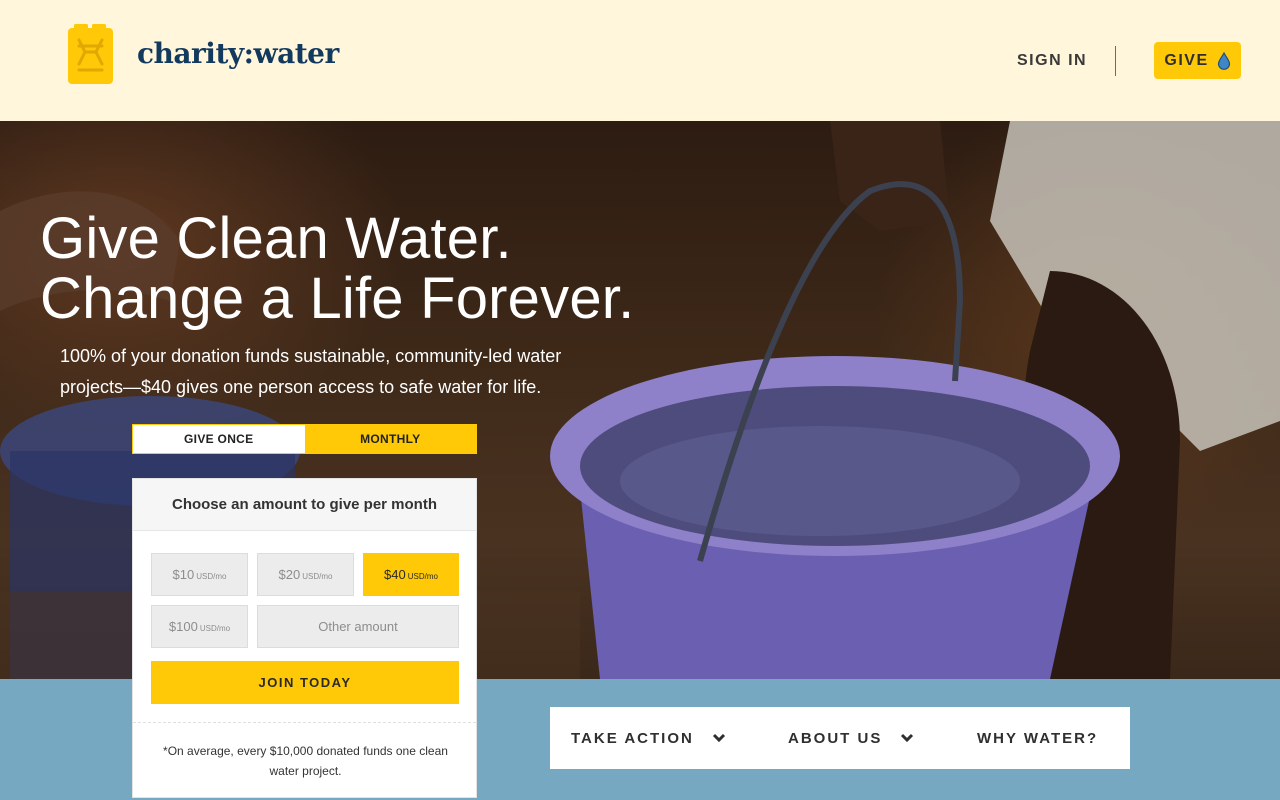 The width and height of the screenshot is (1280, 800). I want to click on nav-about-us: ABOUT US, so click(851, 738).